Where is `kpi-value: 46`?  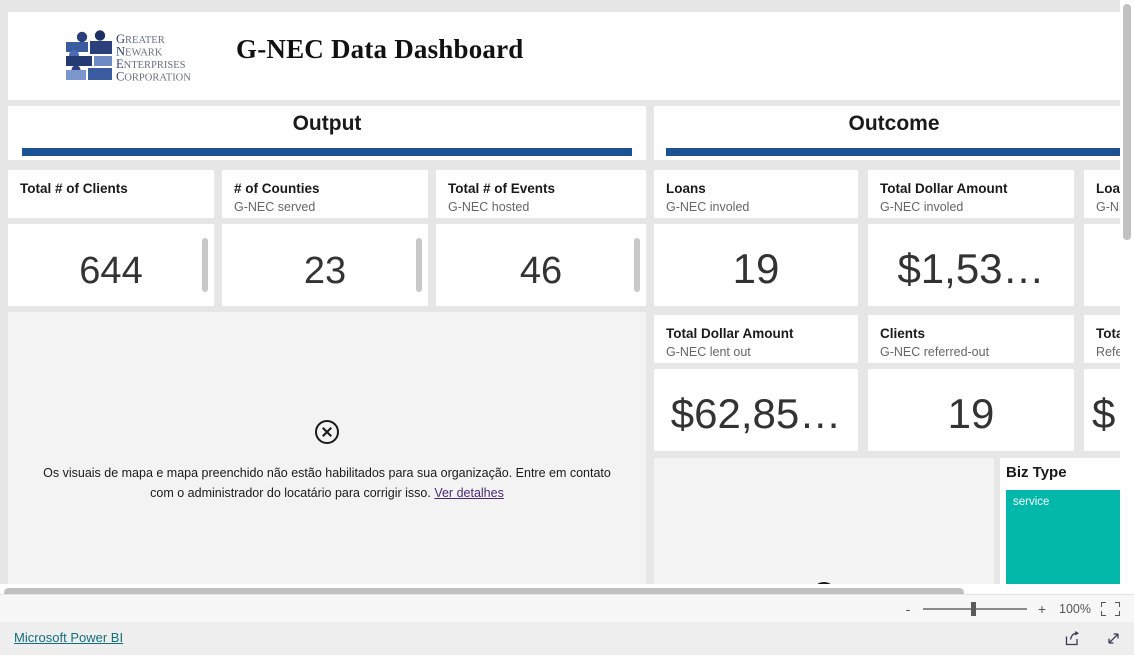 kpi-value: 46 is located at coordinates (541, 271).